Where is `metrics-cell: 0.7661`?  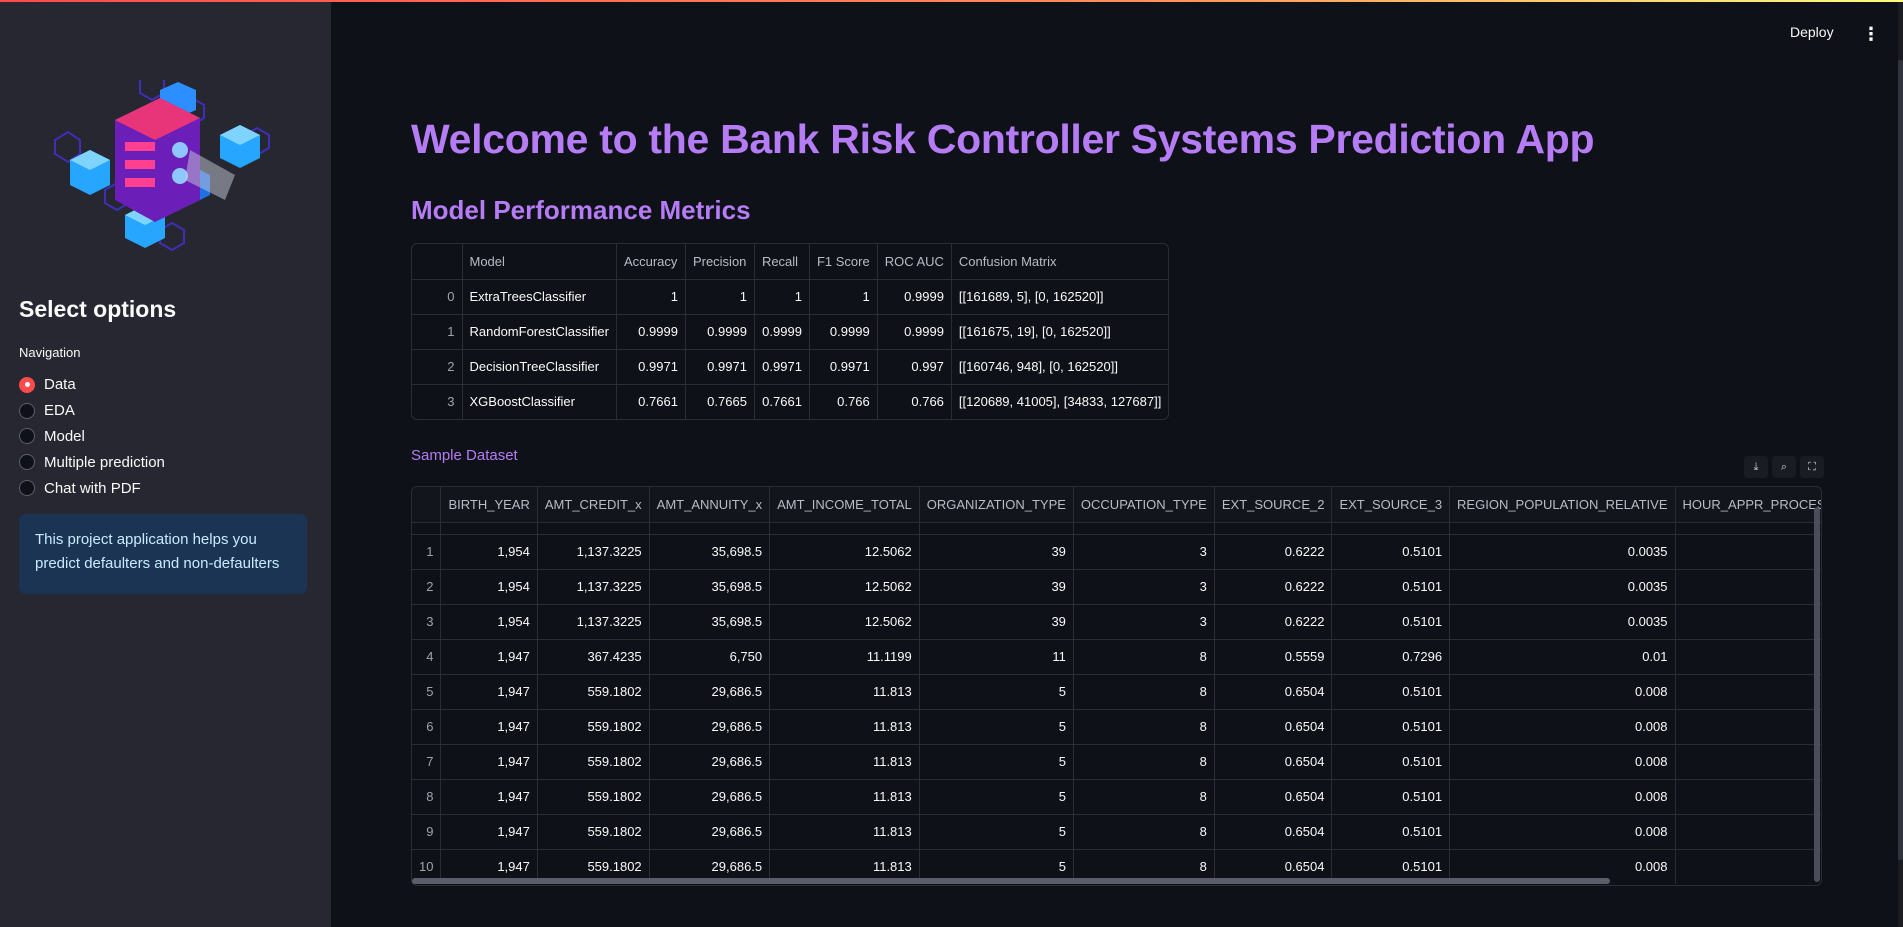 metrics-cell: 0.7661 is located at coordinates (781, 401).